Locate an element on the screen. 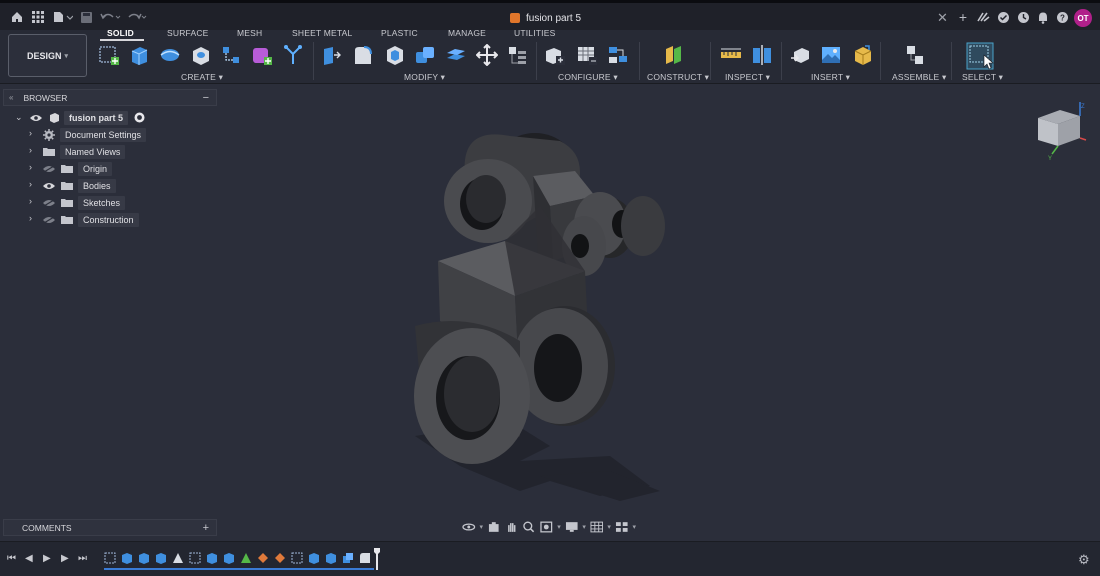  browser-item-sketches: Sketches is located at coordinates (102, 202).